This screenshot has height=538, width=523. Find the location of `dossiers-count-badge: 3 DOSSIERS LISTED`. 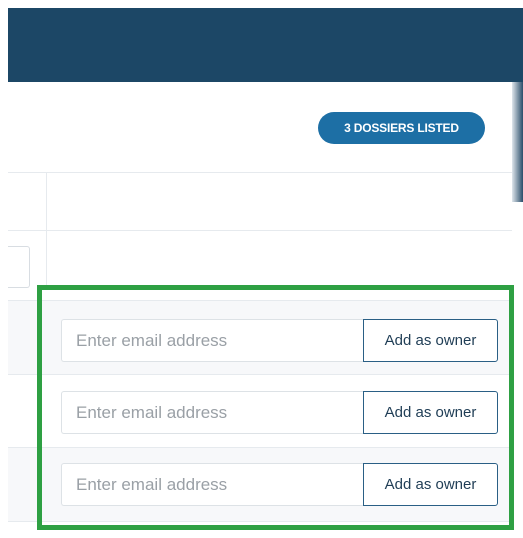

dossiers-count-badge: 3 DOSSIERS LISTED is located at coordinates (401, 128).